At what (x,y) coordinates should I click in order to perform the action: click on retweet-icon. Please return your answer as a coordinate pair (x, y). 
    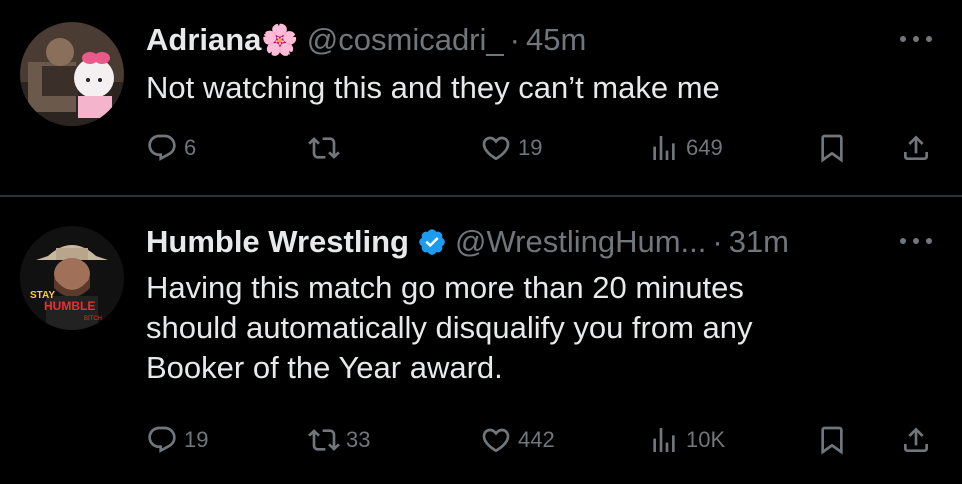
    Looking at the image, I should click on (324, 440).